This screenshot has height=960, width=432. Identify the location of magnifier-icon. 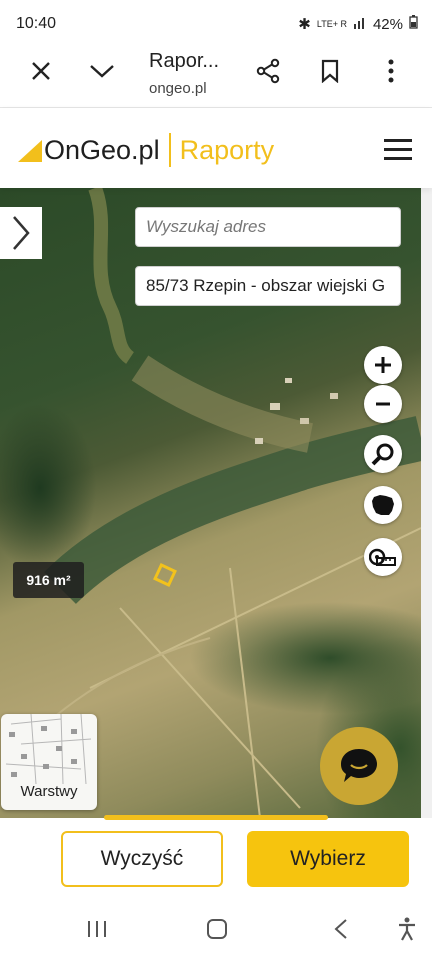
(382, 454).